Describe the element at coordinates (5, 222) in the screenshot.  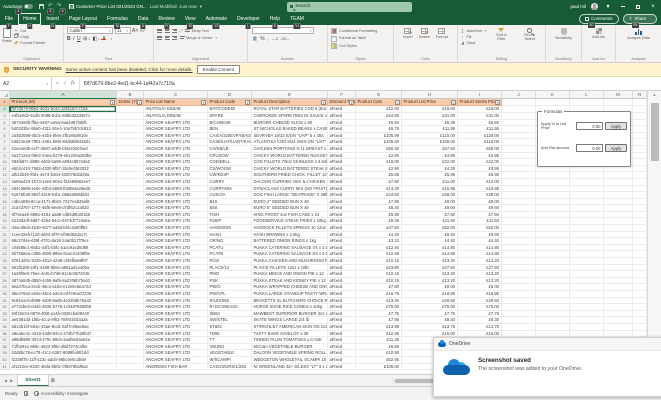
I see `row-number: 19` at that location.